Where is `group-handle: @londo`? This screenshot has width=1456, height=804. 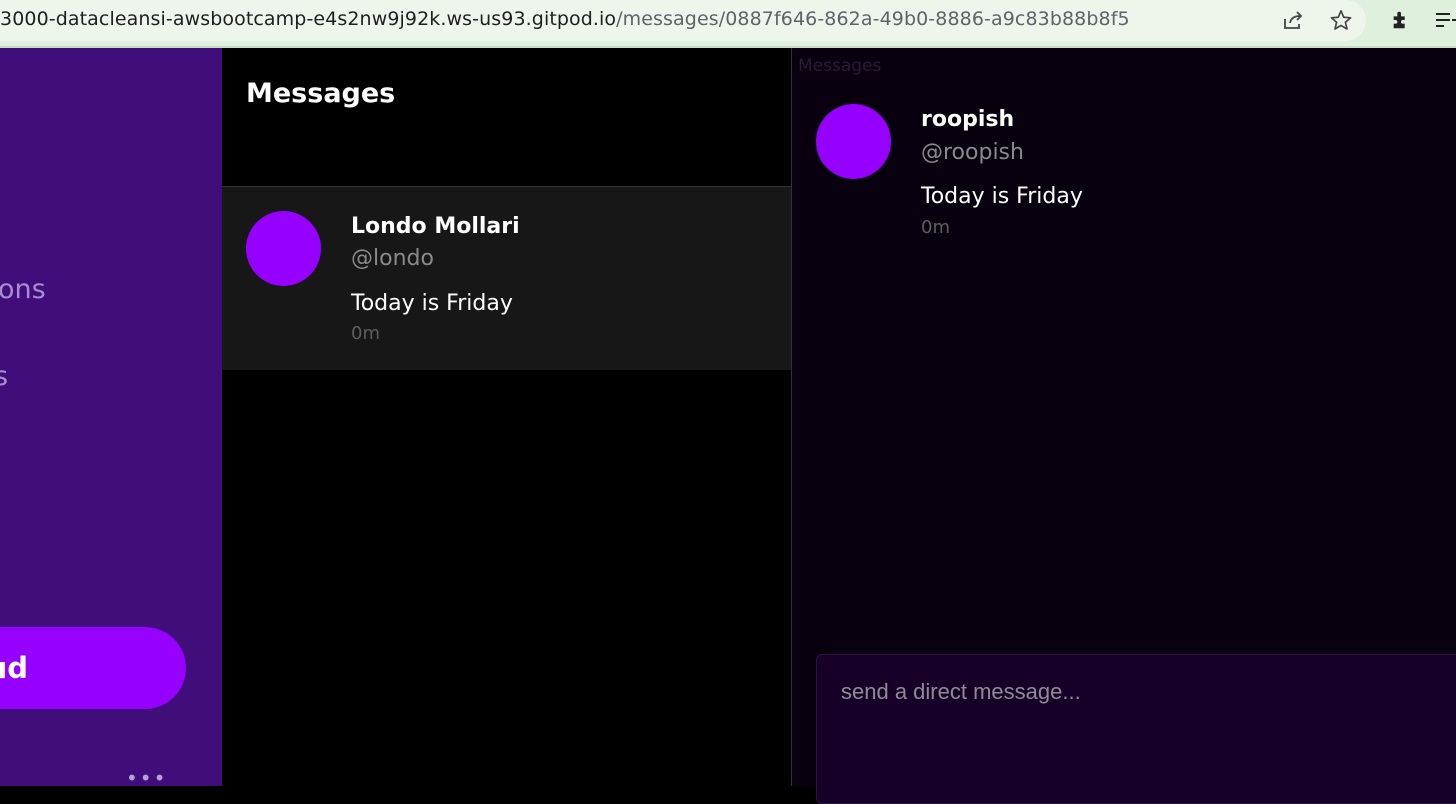
group-handle: @londo is located at coordinates (392, 258).